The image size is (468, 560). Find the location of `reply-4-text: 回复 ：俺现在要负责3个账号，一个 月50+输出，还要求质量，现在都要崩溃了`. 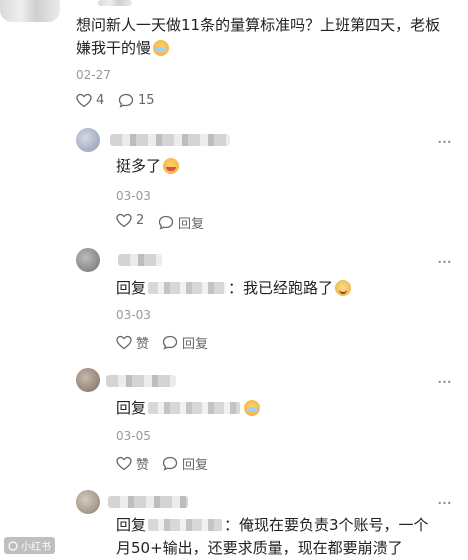

reply-4-text: 回复 ：俺现在要负责3个账号，一个 月50+输出，还要求质量，现在都要崩溃了 is located at coordinates (272, 536).